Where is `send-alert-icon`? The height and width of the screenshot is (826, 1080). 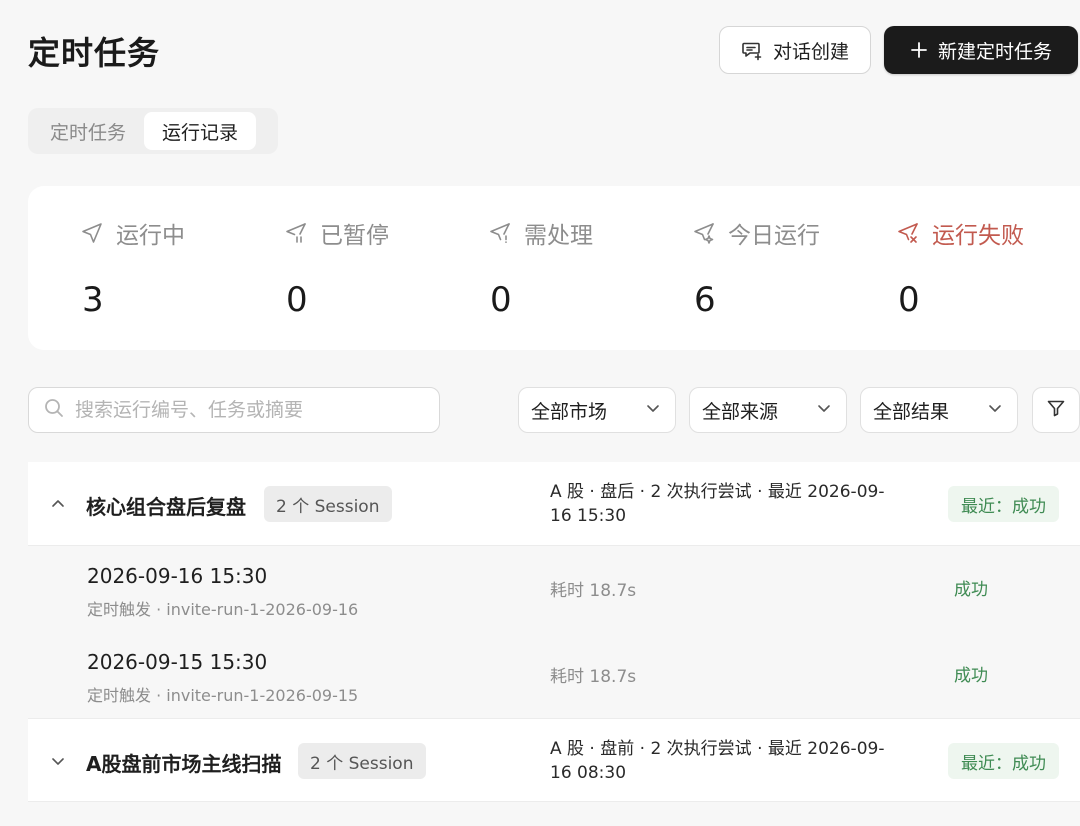
send-alert-icon is located at coordinates (500, 233).